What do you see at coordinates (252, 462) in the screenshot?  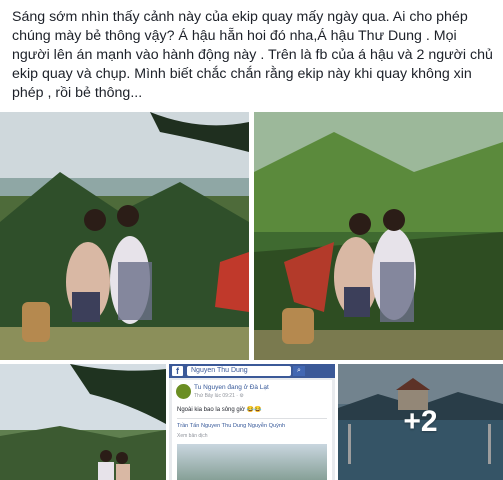 I see `facebook-post-image` at bounding box center [252, 462].